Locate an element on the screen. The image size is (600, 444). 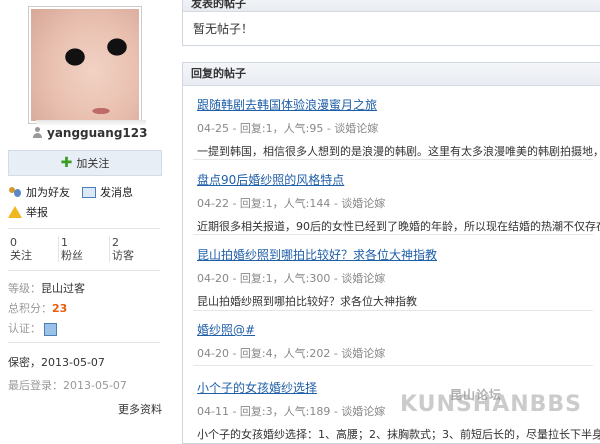
post-meta: 04-20 - 回复:4，人气:202 - 谈婚论嫁 is located at coordinates (291, 353).